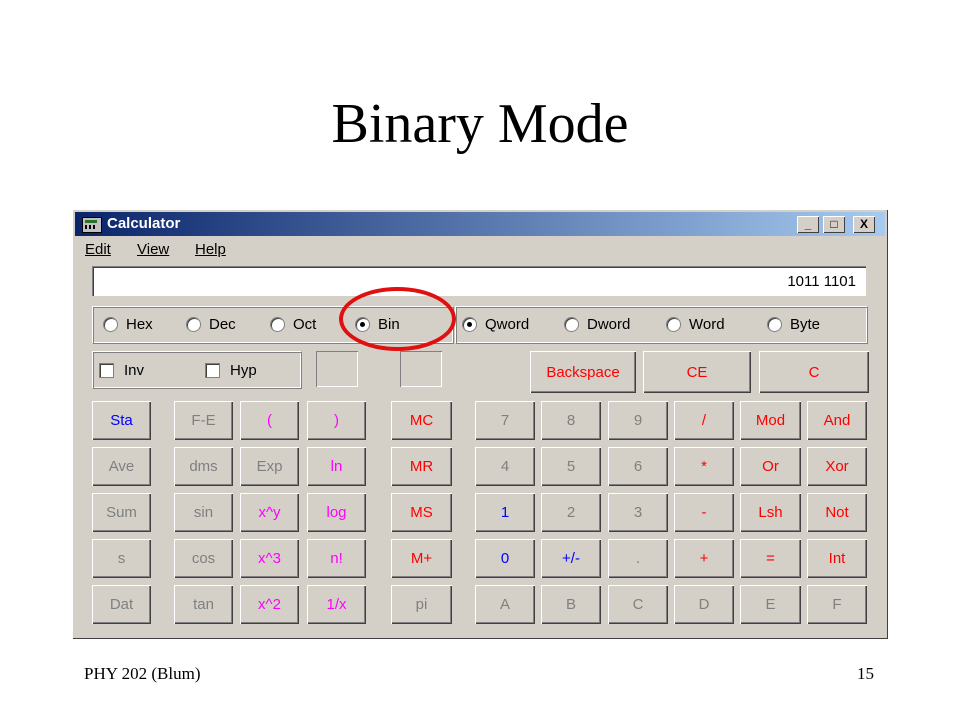 This screenshot has width=960, height=720. Describe the element at coordinates (336, 604) in the screenshot. I see `reciprocal-button: 1/x` at that location.